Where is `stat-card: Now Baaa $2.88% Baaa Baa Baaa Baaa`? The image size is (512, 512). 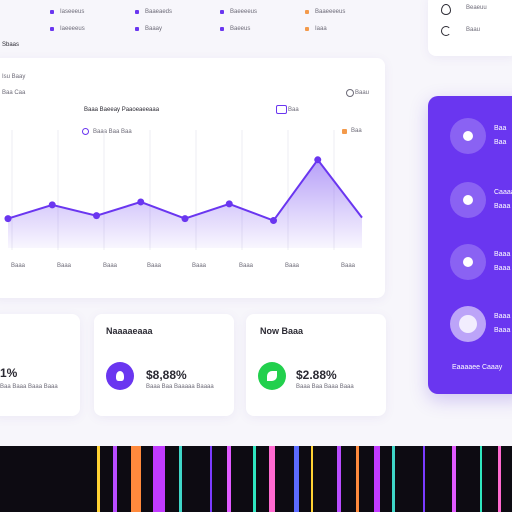 stat-card: Now Baaa $2.88% Baaa Baa Baaa Baaa is located at coordinates (316, 365).